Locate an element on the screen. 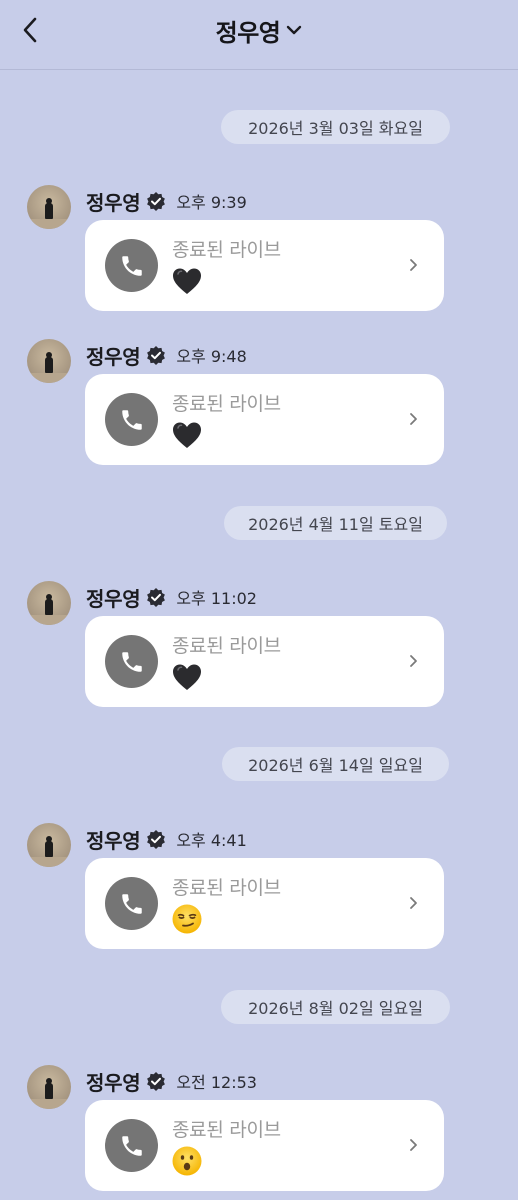 The height and width of the screenshot is (1200, 518). message-item: 정우영 오후 4:41 종료된 라이브 is located at coordinates (259, 893).